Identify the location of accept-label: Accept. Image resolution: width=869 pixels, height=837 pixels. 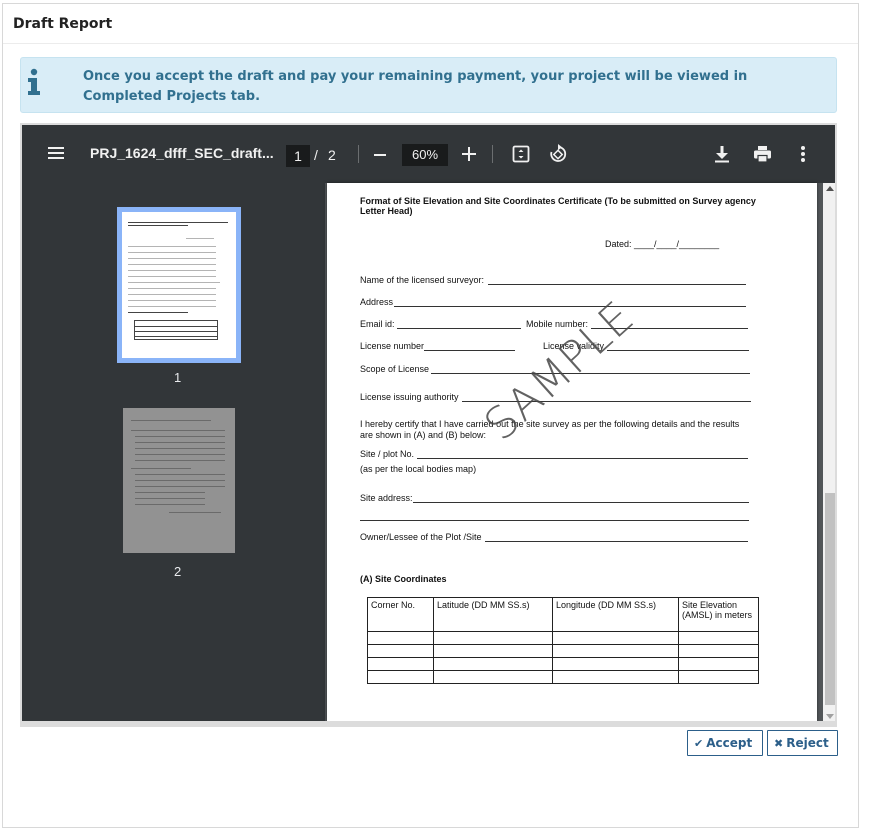
(729, 743).